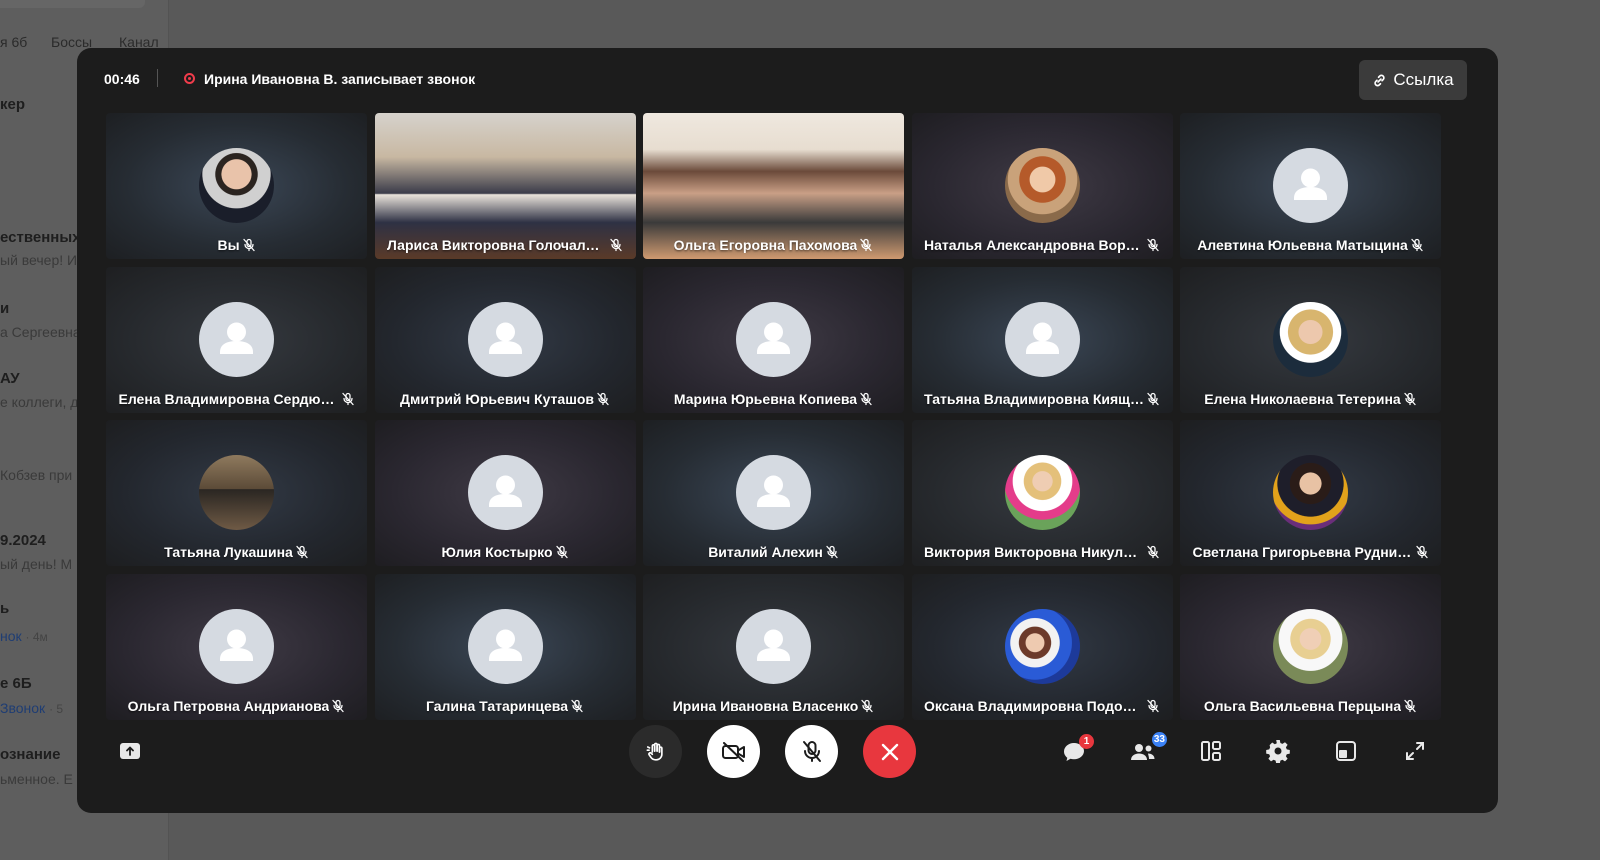 This screenshot has width=1600, height=860. I want to click on participant-name: Ирина Ивановна Власенко, so click(765, 705).